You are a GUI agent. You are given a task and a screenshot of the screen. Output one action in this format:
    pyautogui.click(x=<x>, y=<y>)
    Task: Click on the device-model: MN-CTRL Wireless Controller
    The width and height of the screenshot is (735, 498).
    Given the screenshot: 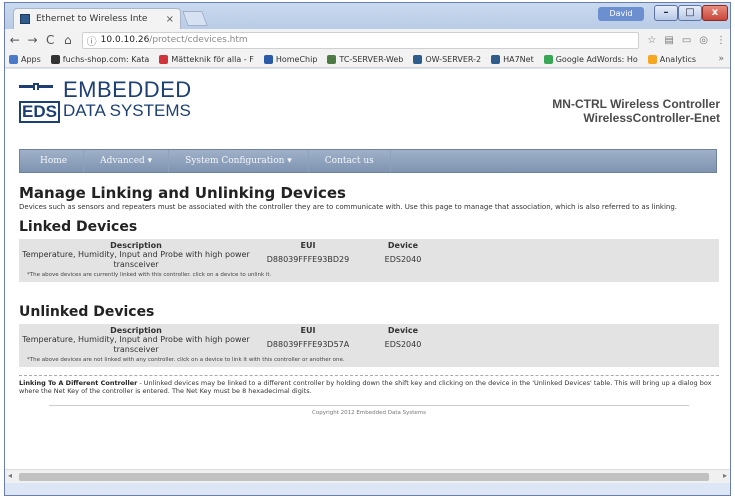 What is the action you would take?
    pyautogui.click(x=636, y=104)
    